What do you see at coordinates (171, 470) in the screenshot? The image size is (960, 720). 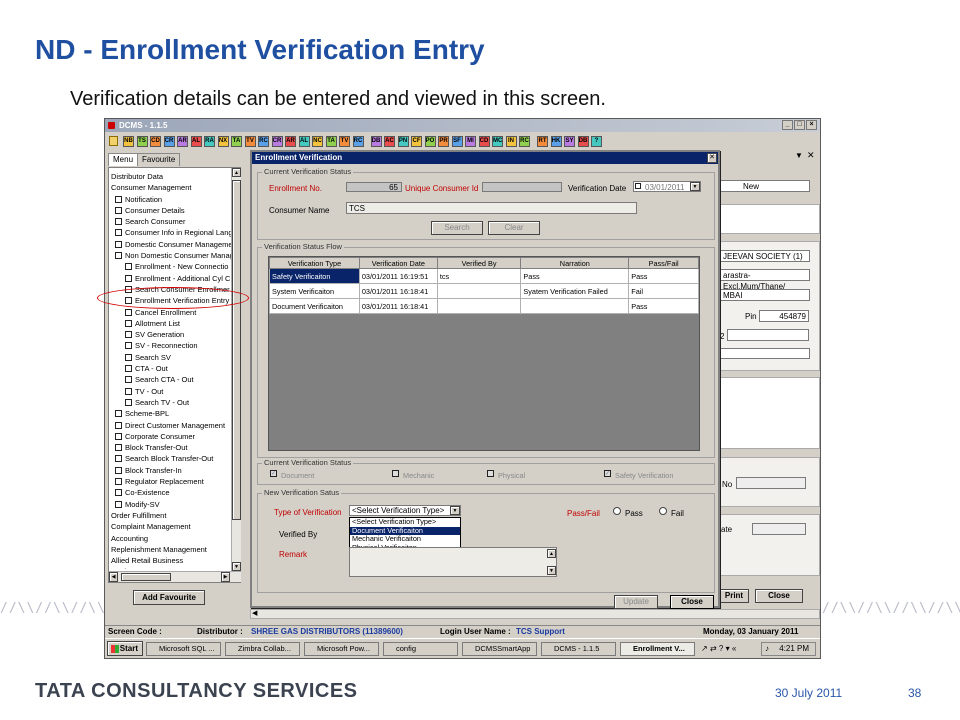 I see `menu-tree-item: Block Transfer-In` at bounding box center [171, 470].